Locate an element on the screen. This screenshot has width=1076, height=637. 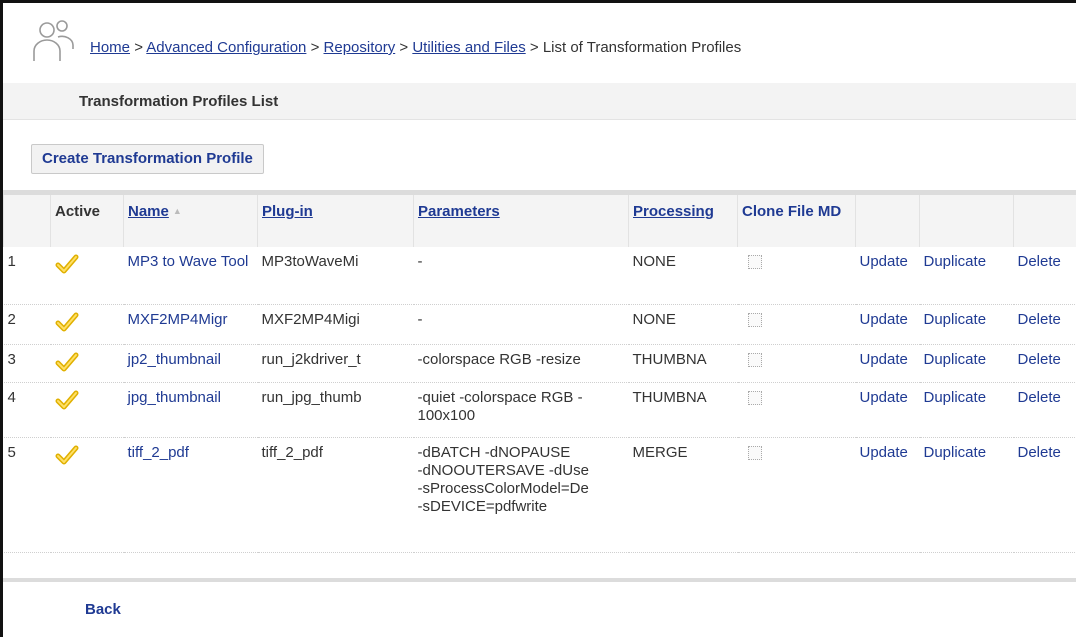
column-header-parameters-link: Parameters is located at coordinates (459, 211).